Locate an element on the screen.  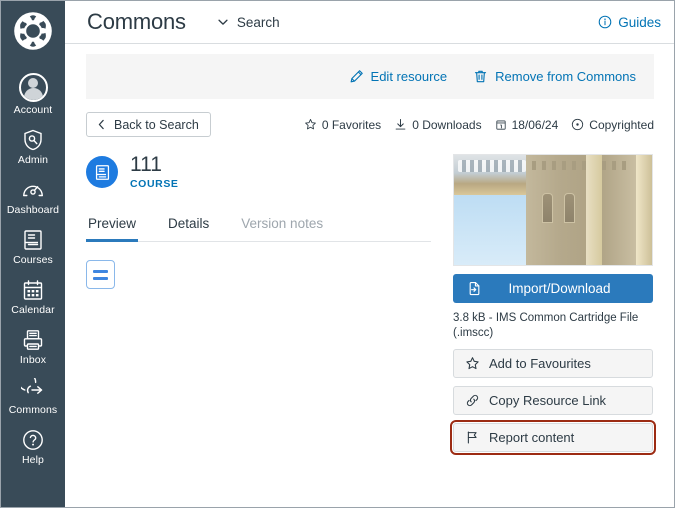
sidebar-item-label: Help is located at coordinates (33, 460).